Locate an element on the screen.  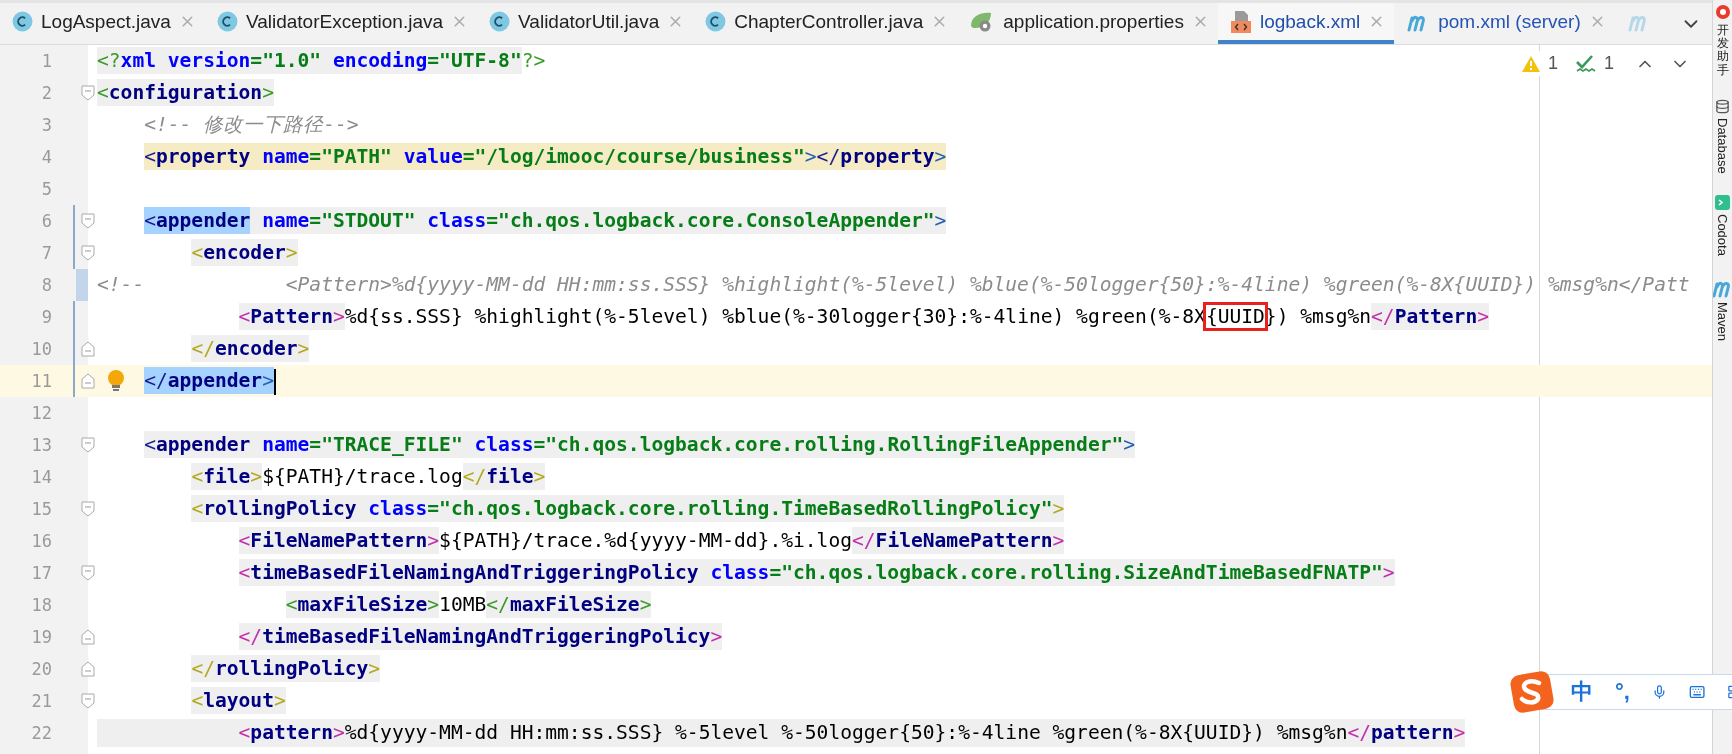
code-line: <!-- <Pattern>%d{yyyy-MM-dd HH:mm:ss.SSS} %highlight(%-5level) %blue(%-50logger{50}:%-4line) %green(%-8X{UUID}) %msg%n</Patt is located at coordinates (893, 285).